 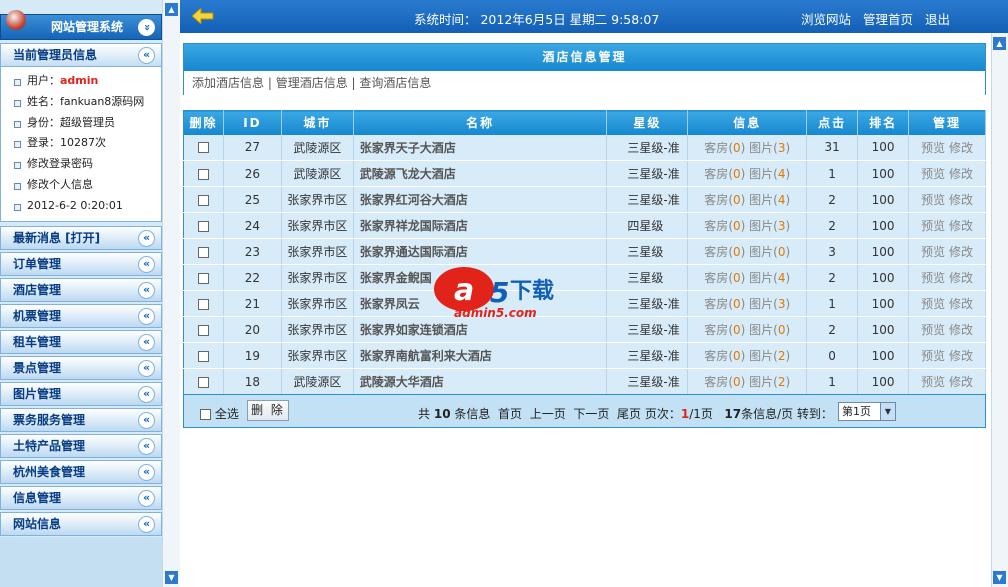 I want to click on menu-food: 杭州美食管理 «, so click(x=81, y=472).